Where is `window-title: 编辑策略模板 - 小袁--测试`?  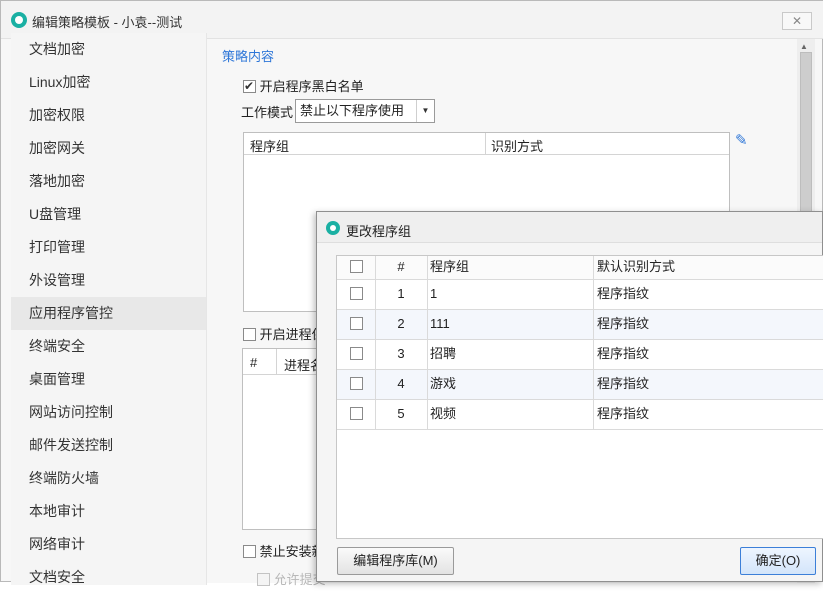 window-title: 编辑策略模板 - 小袁--测试 is located at coordinates (107, 22).